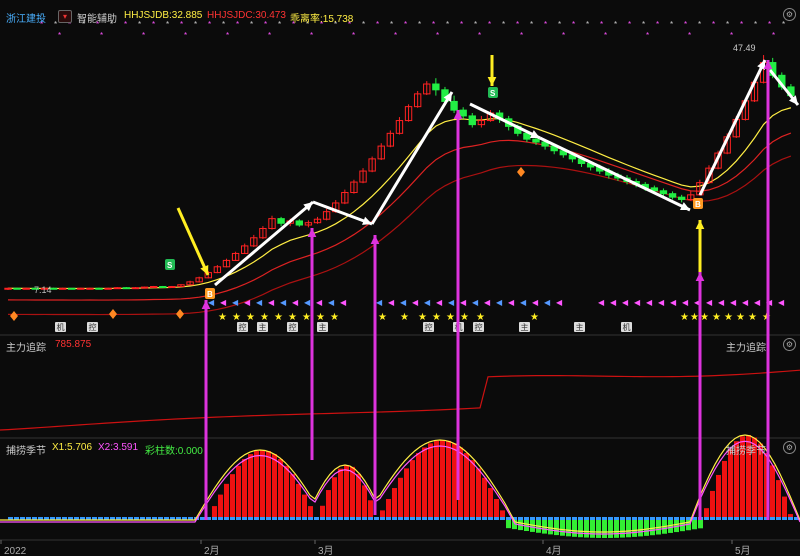 This screenshot has width=800, height=556. What do you see at coordinates (65, 16) in the screenshot?
I see `chevron-down-icon: ▾` at bounding box center [65, 16].